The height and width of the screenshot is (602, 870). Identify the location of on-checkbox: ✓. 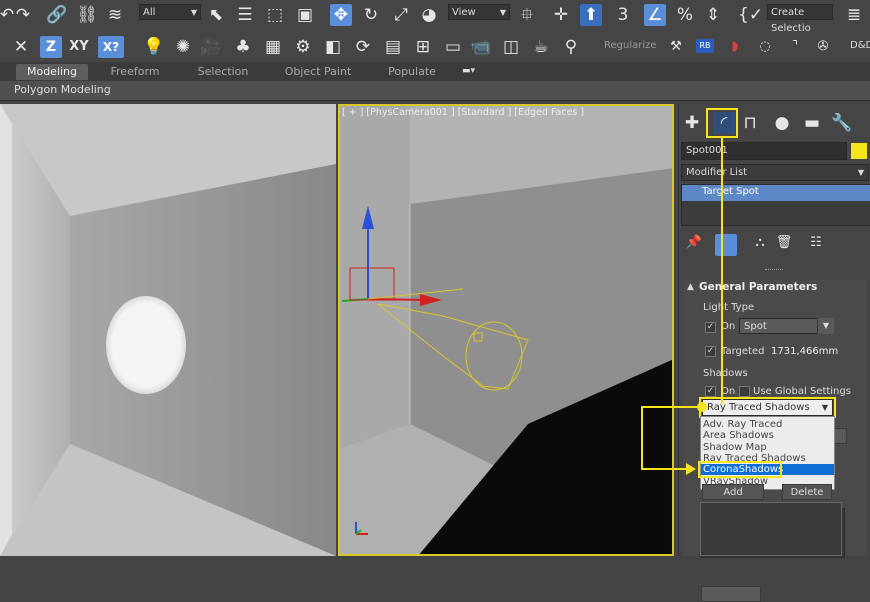
(710, 327).